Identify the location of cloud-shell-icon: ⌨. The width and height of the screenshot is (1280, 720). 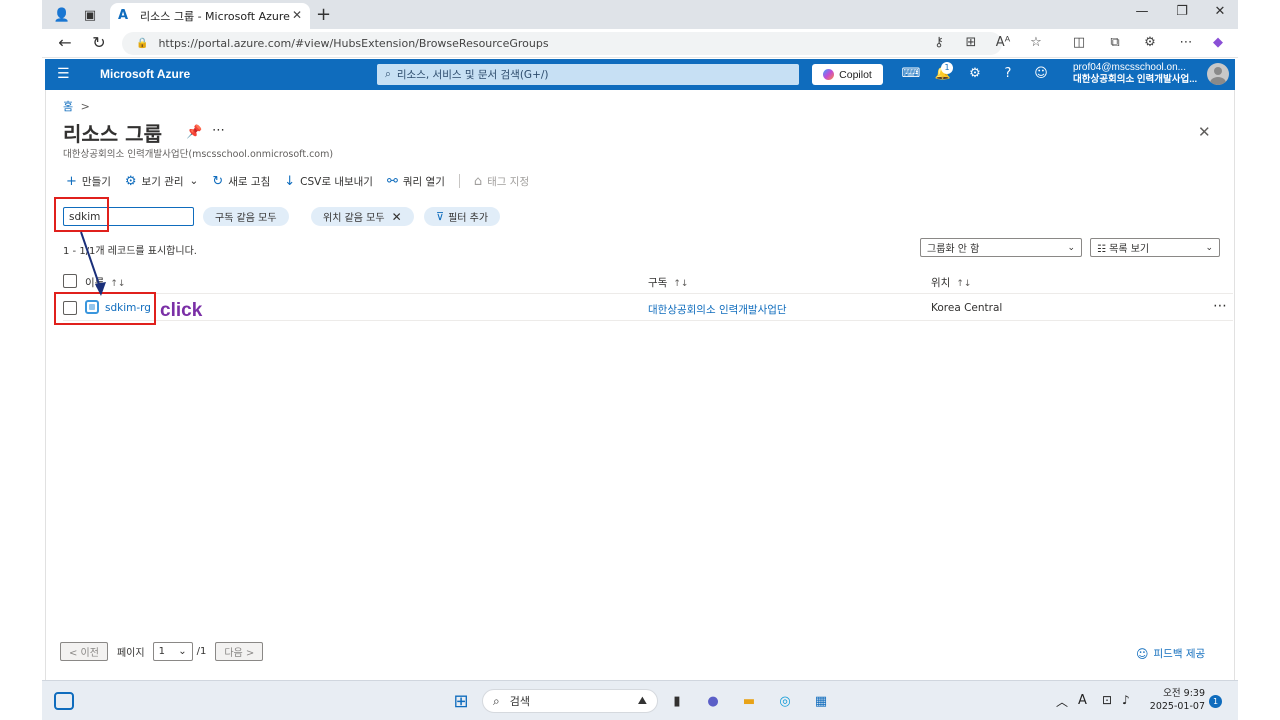
(911, 73).